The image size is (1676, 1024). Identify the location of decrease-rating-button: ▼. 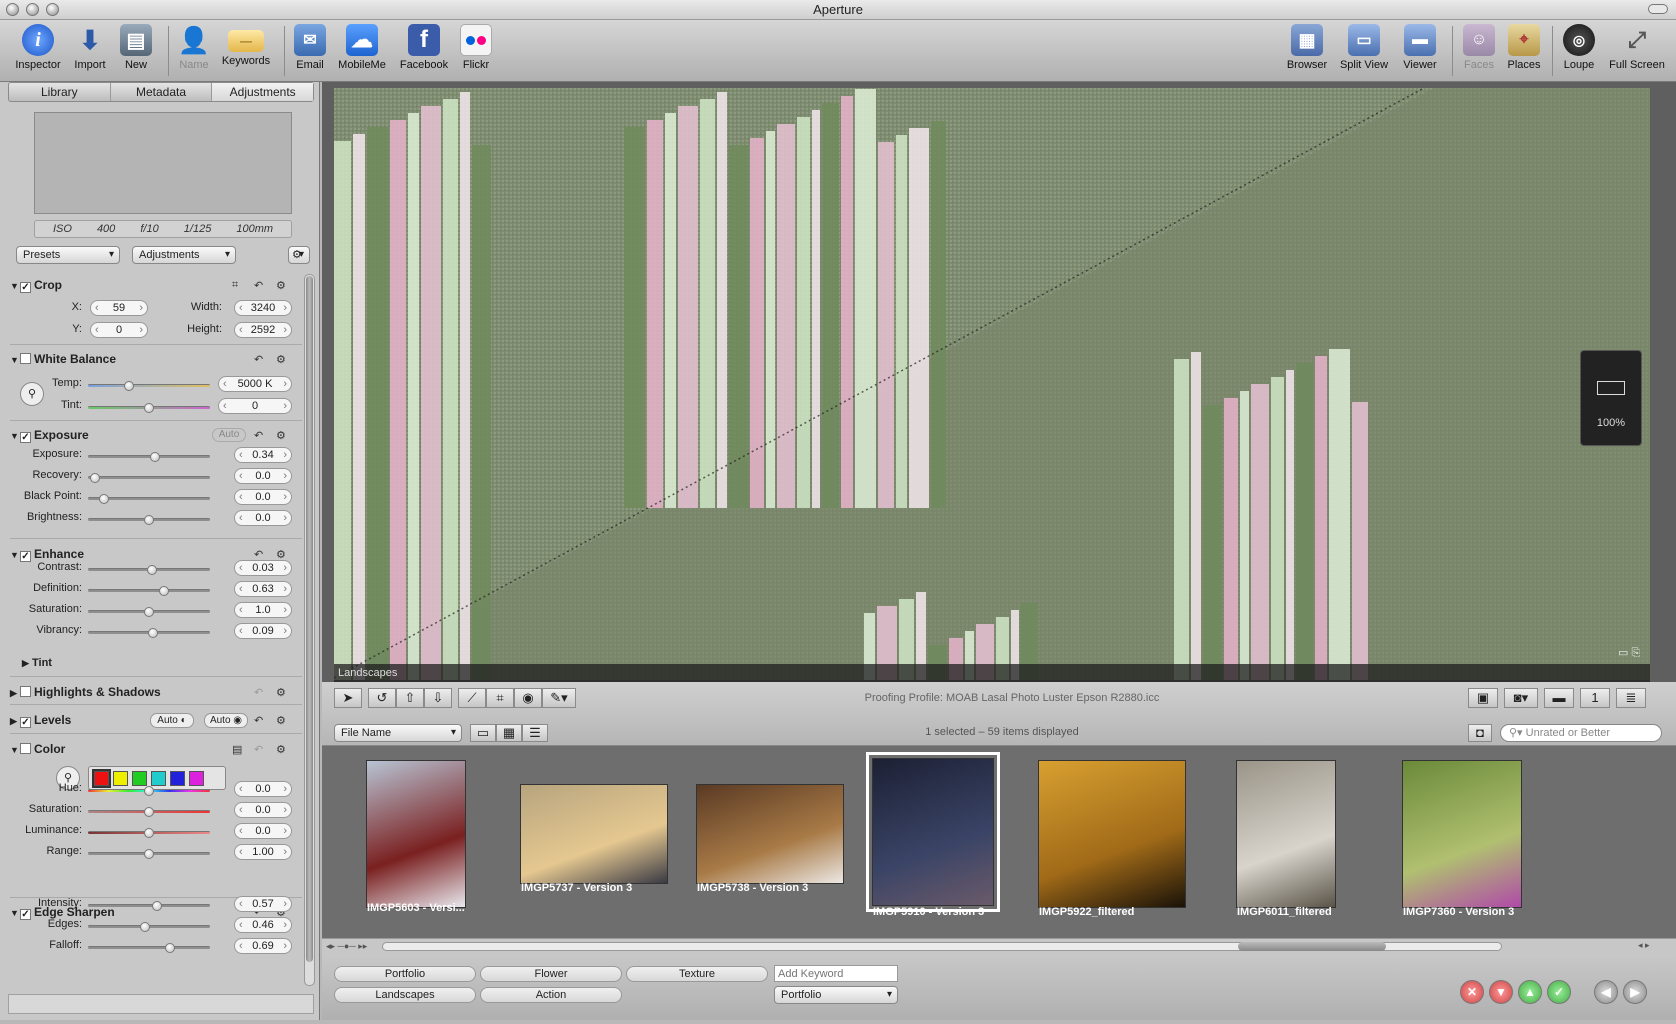
(1501, 992).